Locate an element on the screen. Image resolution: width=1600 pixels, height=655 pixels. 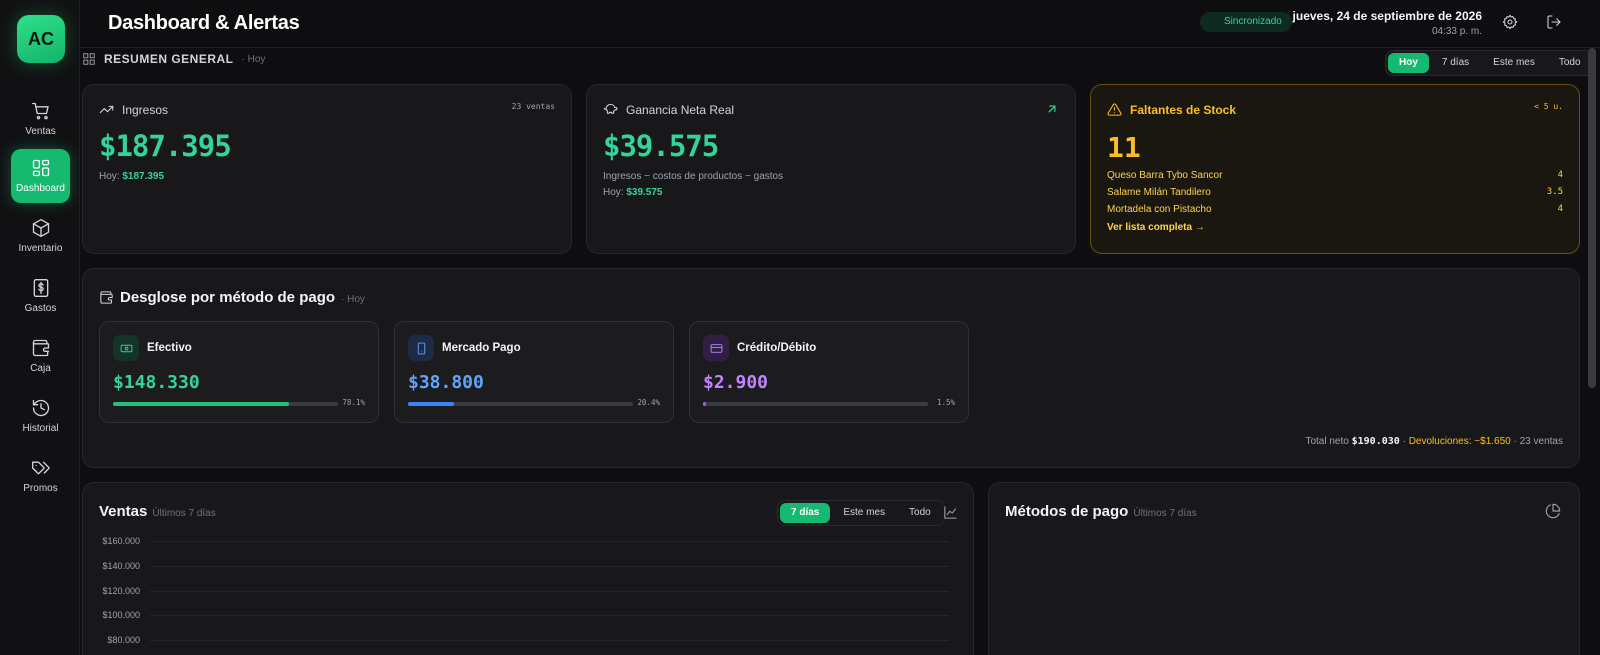
pm-progress-fill is located at coordinates (431, 404).